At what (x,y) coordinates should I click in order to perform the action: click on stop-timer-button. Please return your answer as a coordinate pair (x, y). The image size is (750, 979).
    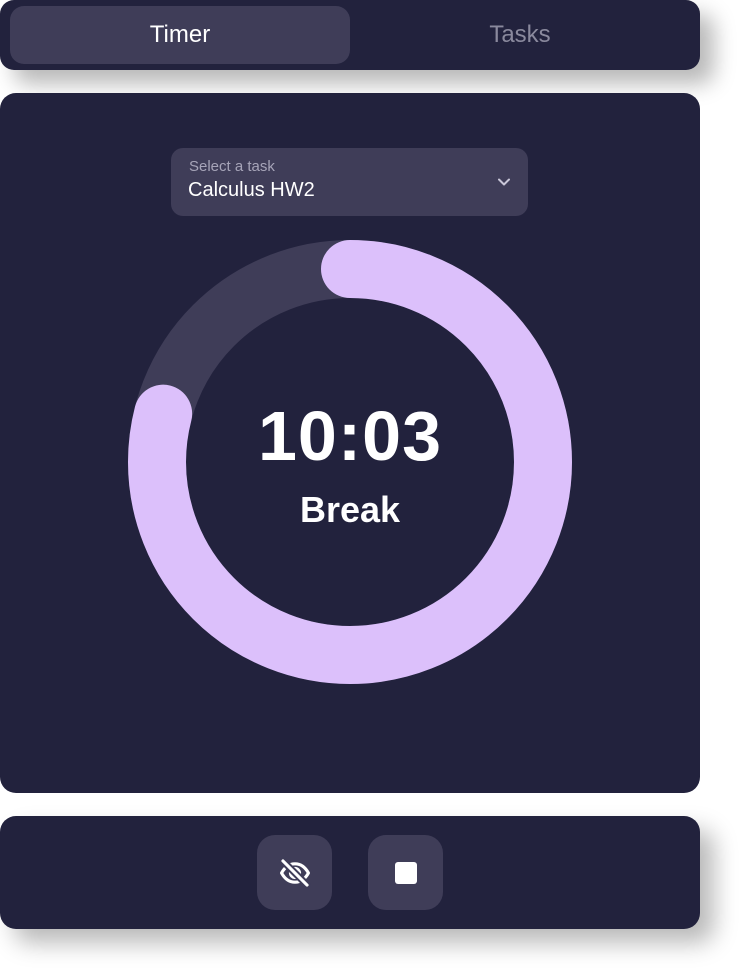
    Looking at the image, I should click on (405, 872).